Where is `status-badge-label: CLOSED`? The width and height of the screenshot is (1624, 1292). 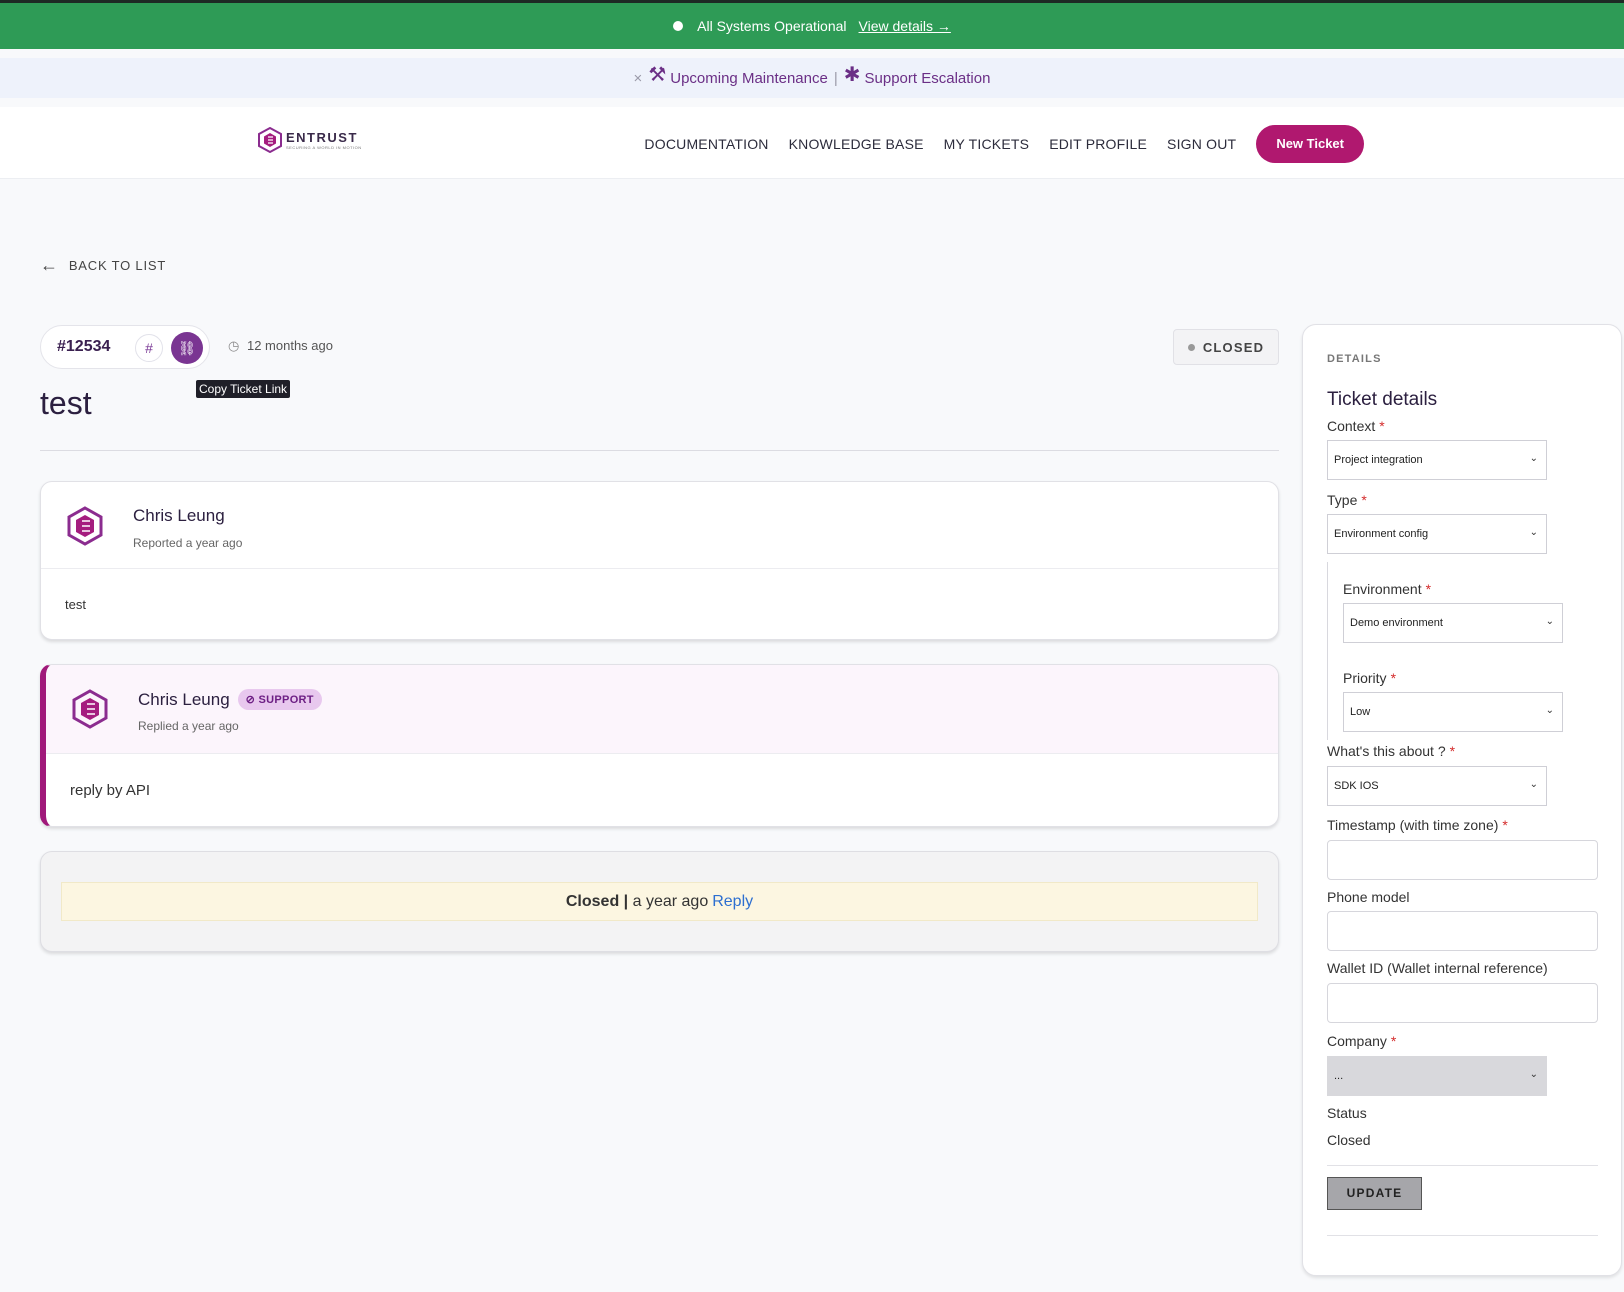
status-badge-label: CLOSED is located at coordinates (1233, 347).